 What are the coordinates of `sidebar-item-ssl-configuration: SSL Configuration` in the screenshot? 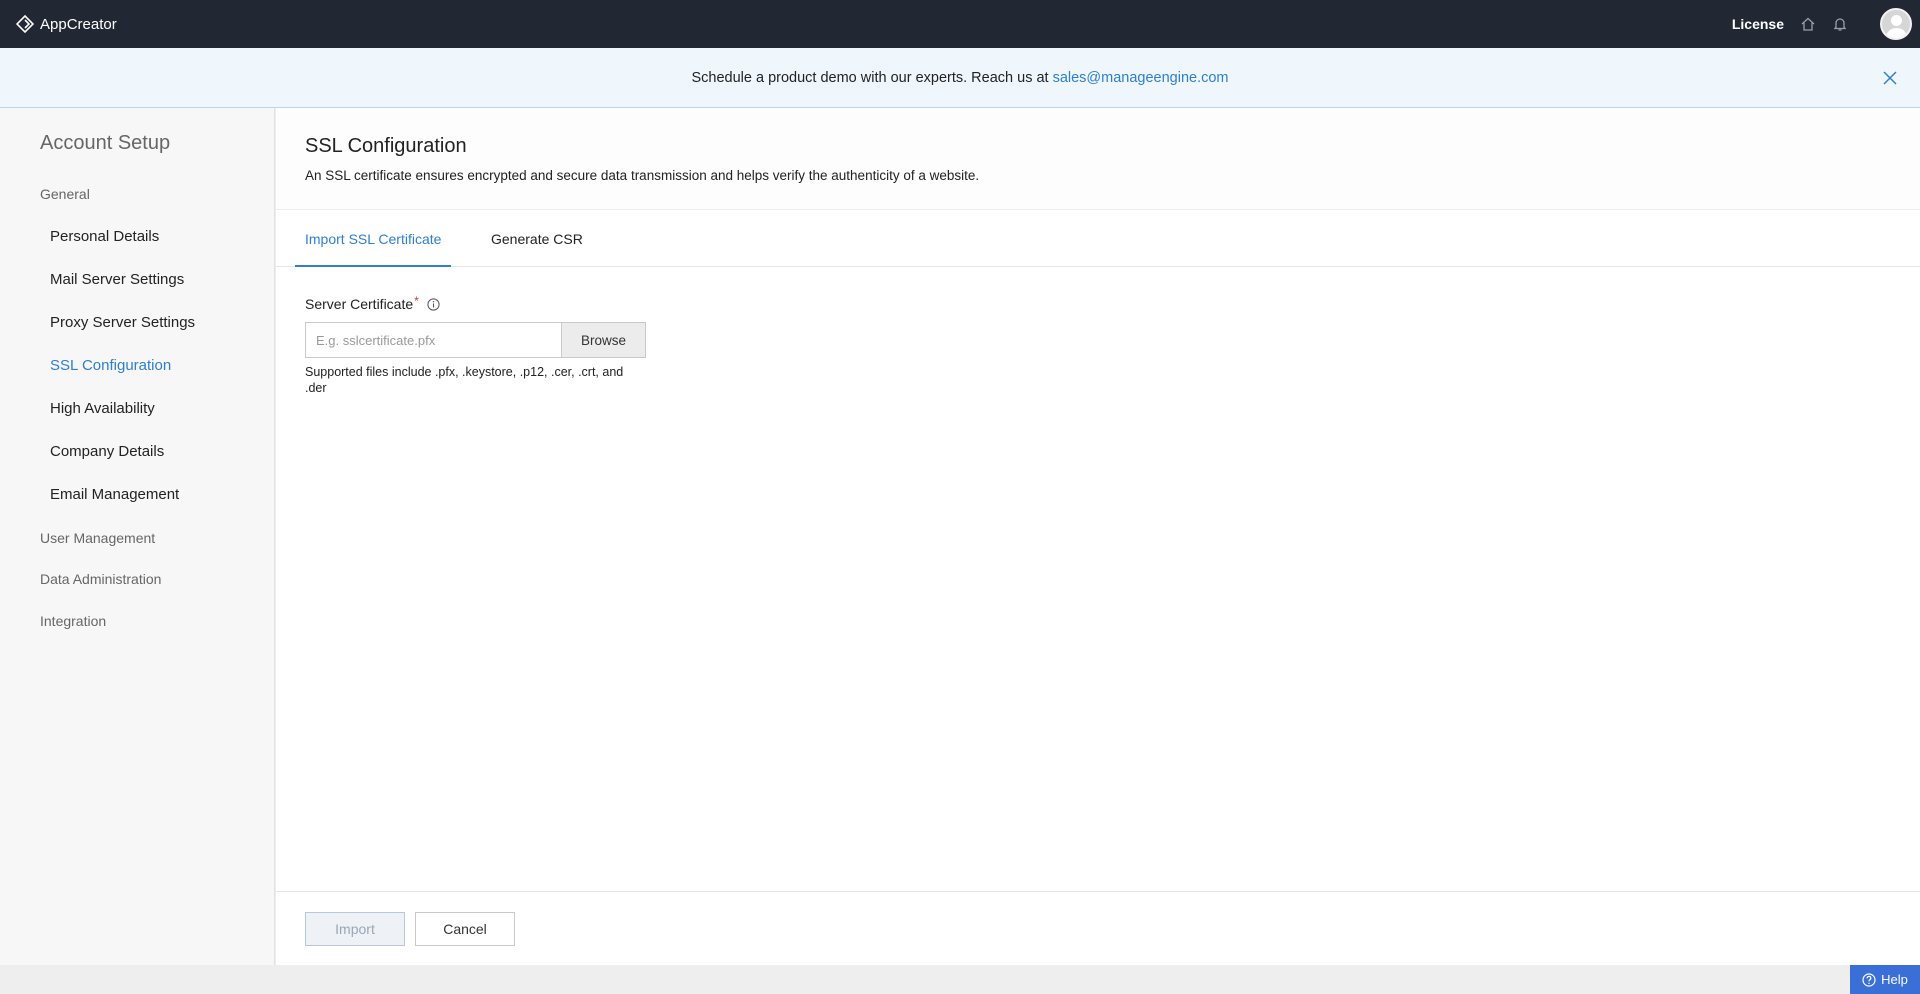 It's located at (110, 365).